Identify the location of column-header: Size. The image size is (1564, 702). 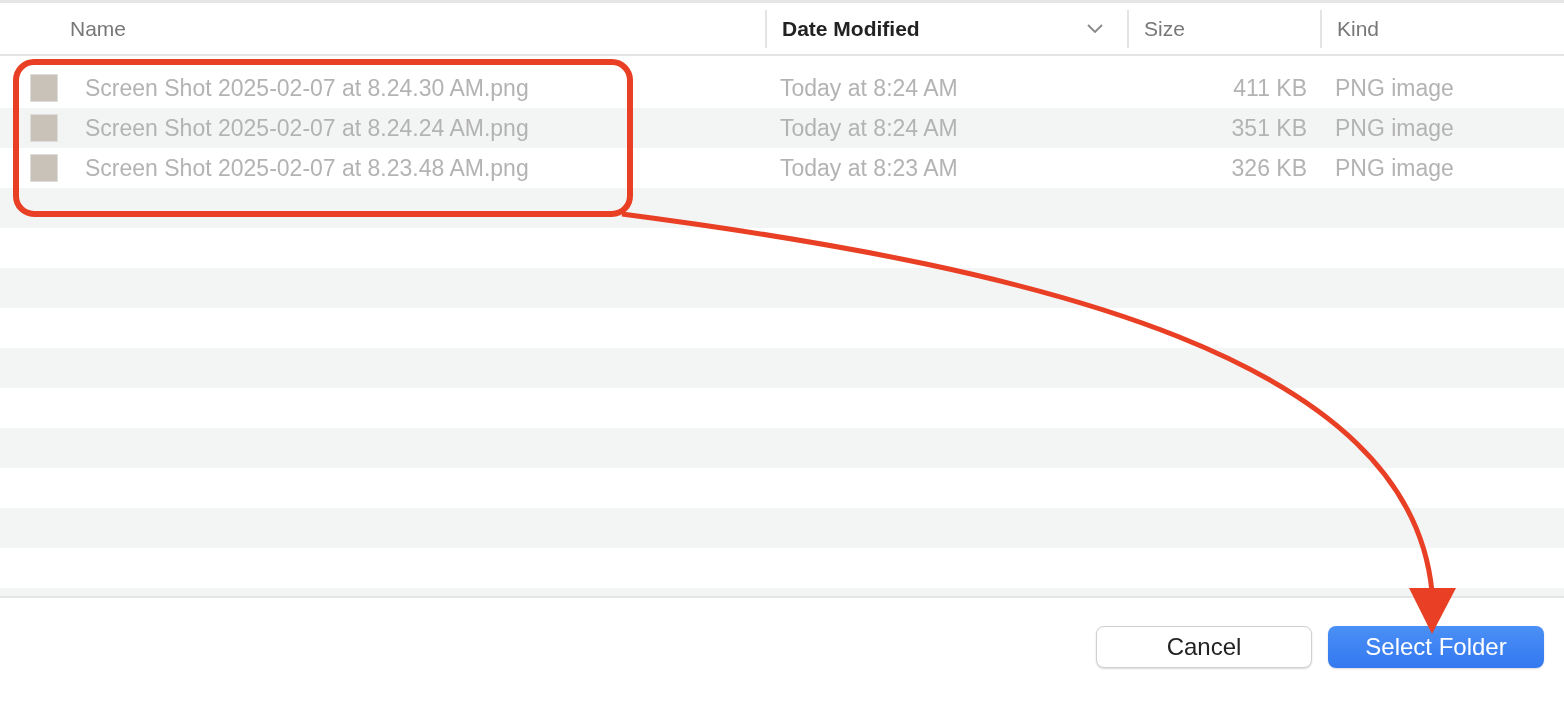
(1164, 28).